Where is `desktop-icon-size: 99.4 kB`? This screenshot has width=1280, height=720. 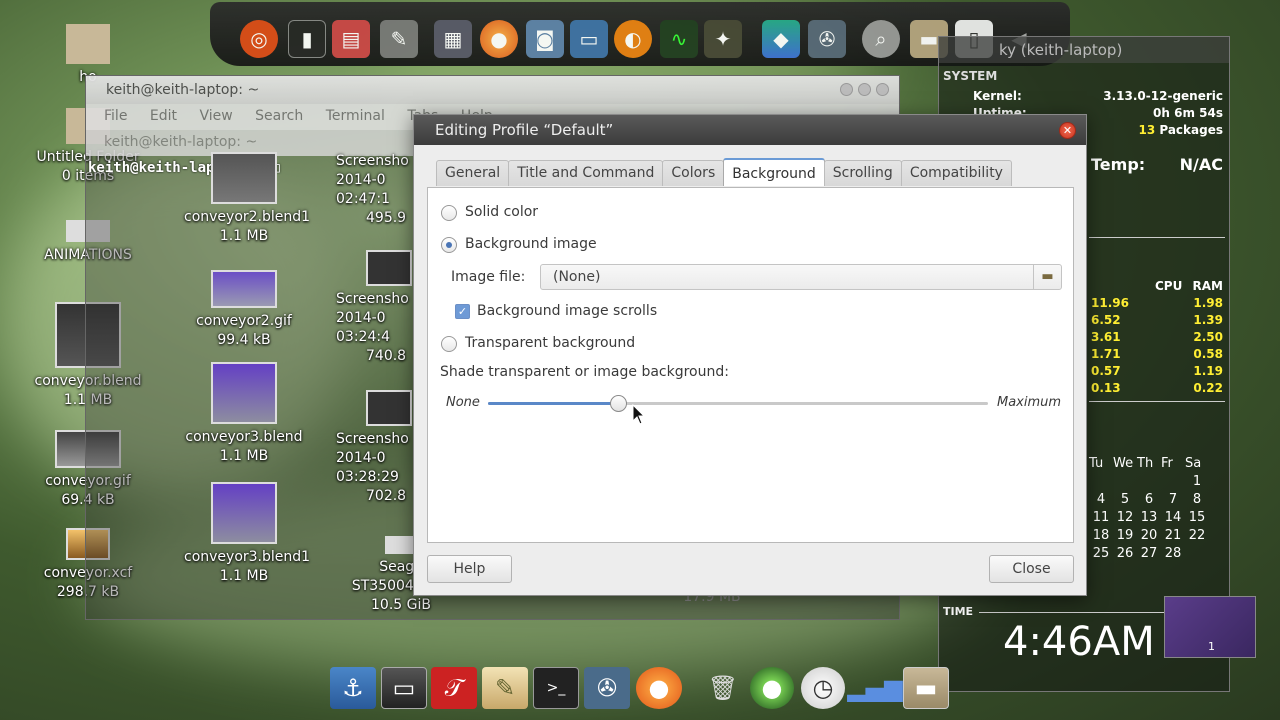 desktop-icon-size: 99.4 kB is located at coordinates (244, 340).